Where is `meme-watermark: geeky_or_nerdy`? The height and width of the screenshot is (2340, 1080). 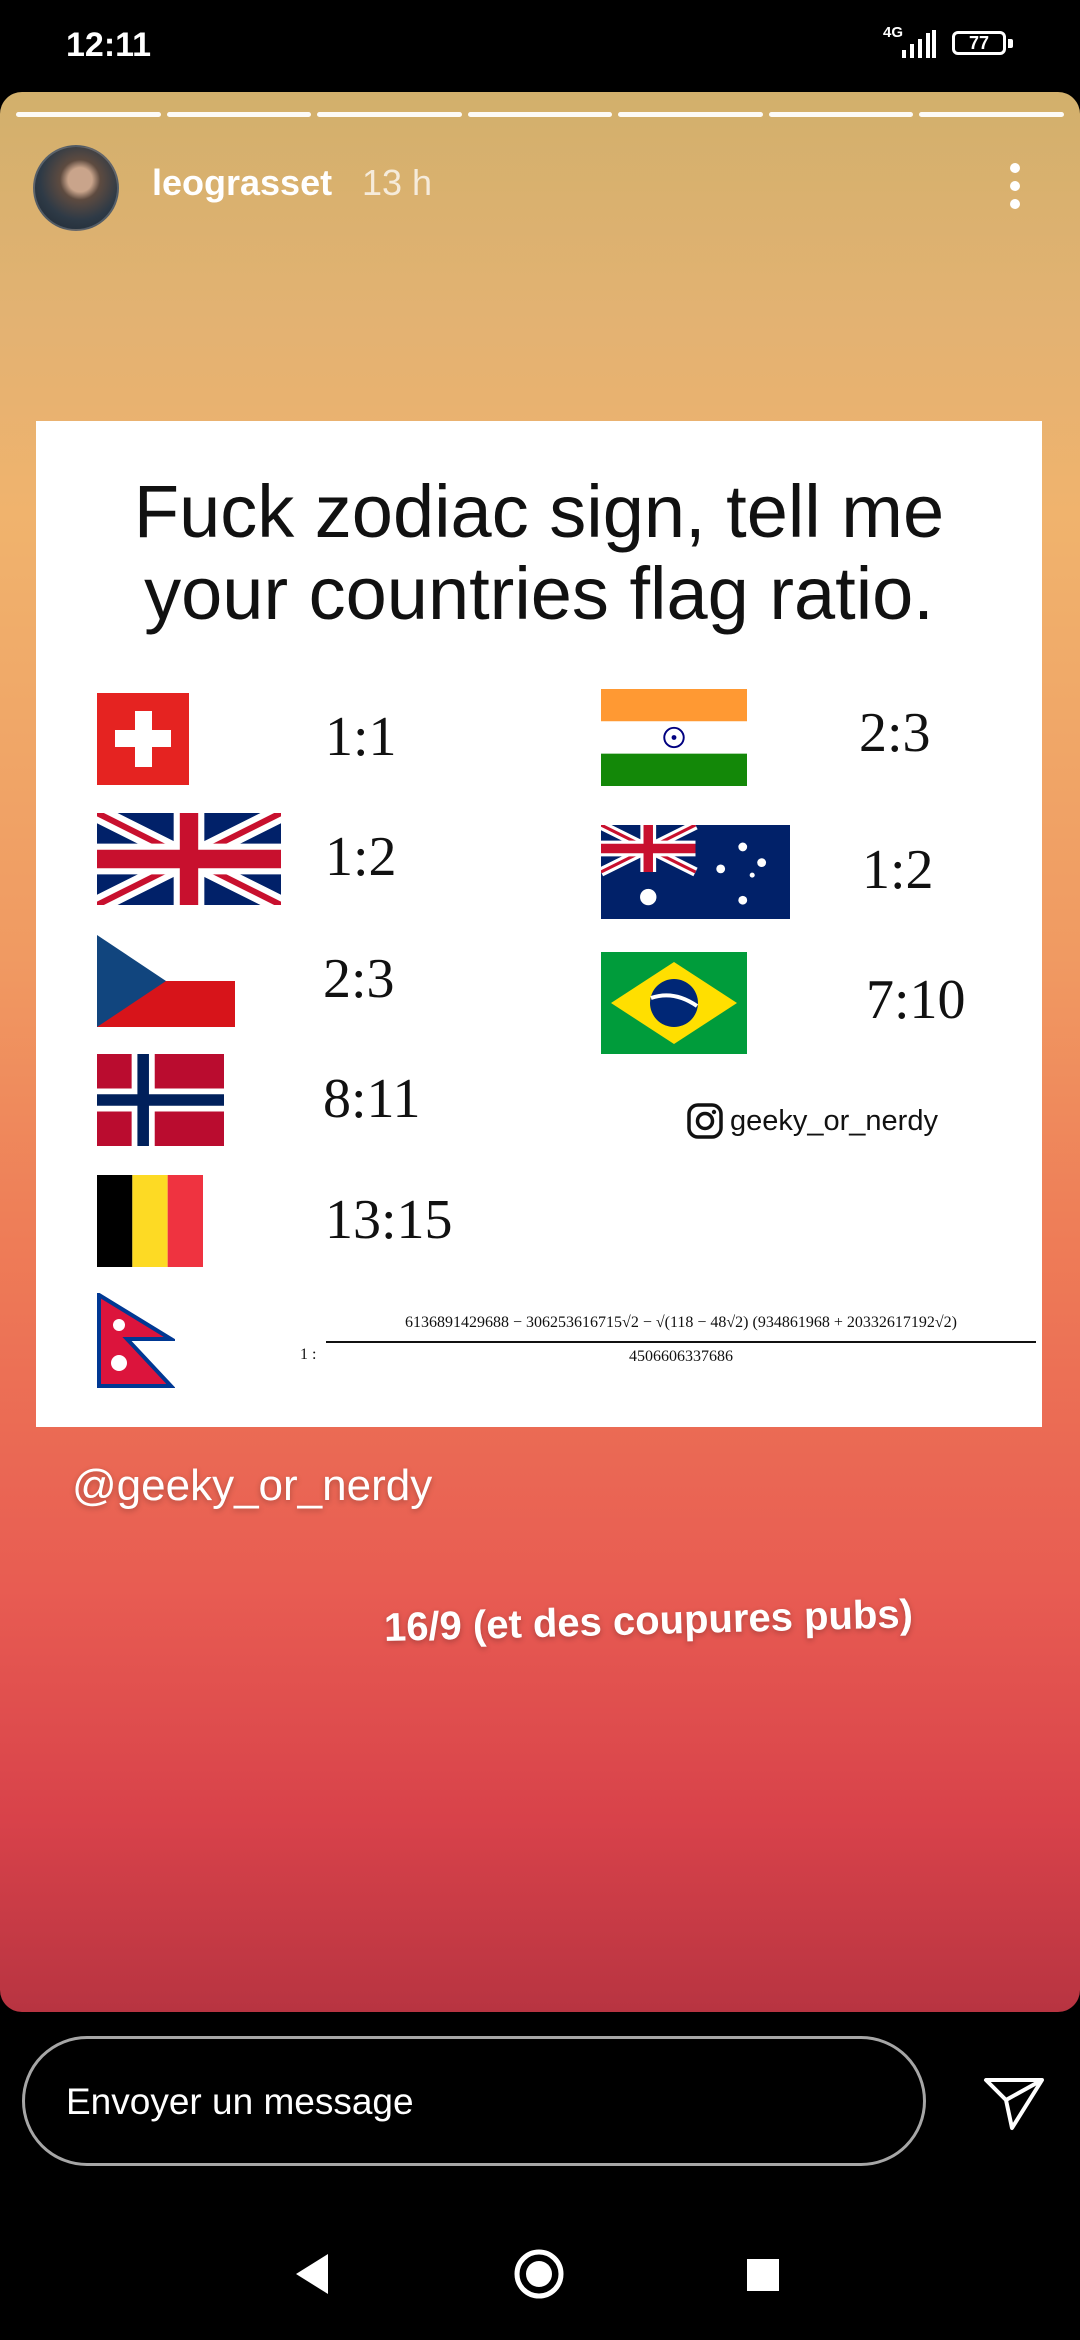 meme-watermark: geeky_or_nerdy is located at coordinates (812, 1121).